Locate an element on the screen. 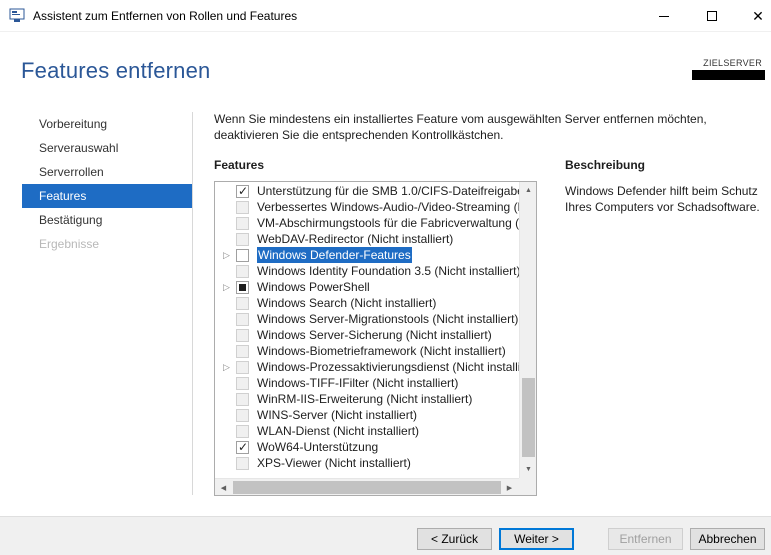 This screenshot has width=771, height=555. feature-row: WINS-Server (Nicht installiert) is located at coordinates (368, 415).